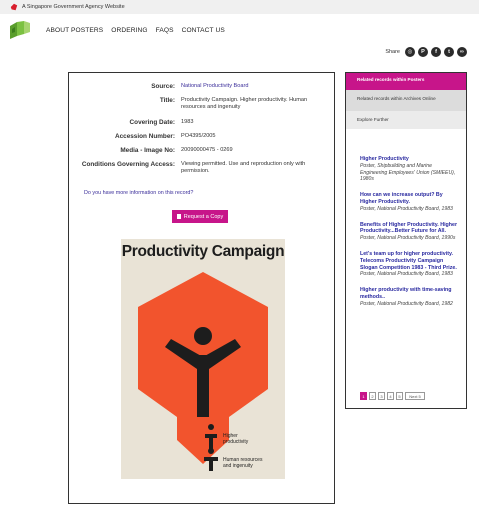 The image size is (479, 508). Describe the element at coordinates (449, 52) in the screenshot. I see `twitter-icon: t` at that location.